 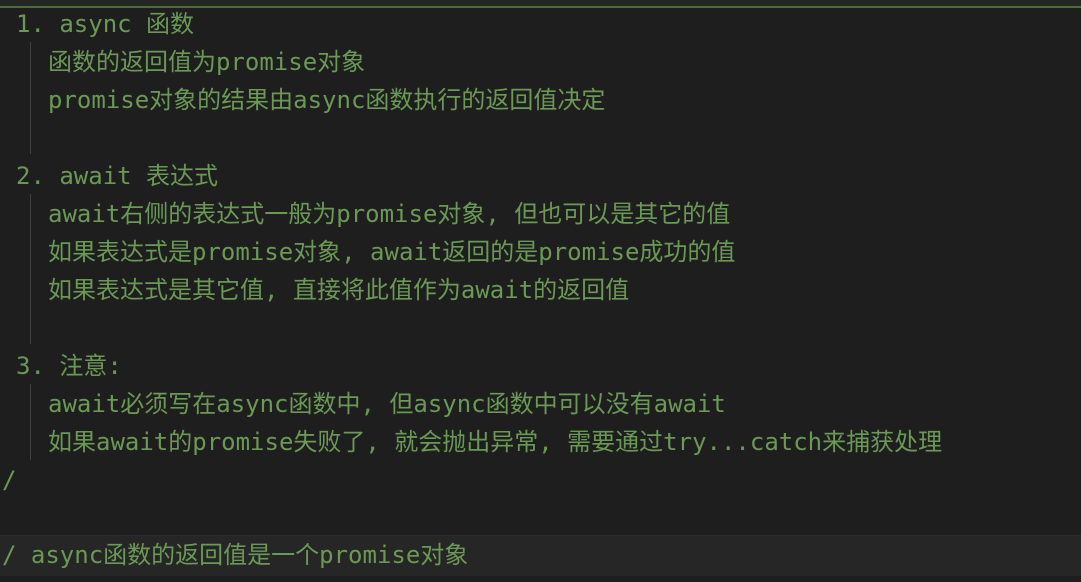 What do you see at coordinates (69, 366) in the screenshot?
I see `comment-line-heading-note: 3. 注意:` at bounding box center [69, 366].